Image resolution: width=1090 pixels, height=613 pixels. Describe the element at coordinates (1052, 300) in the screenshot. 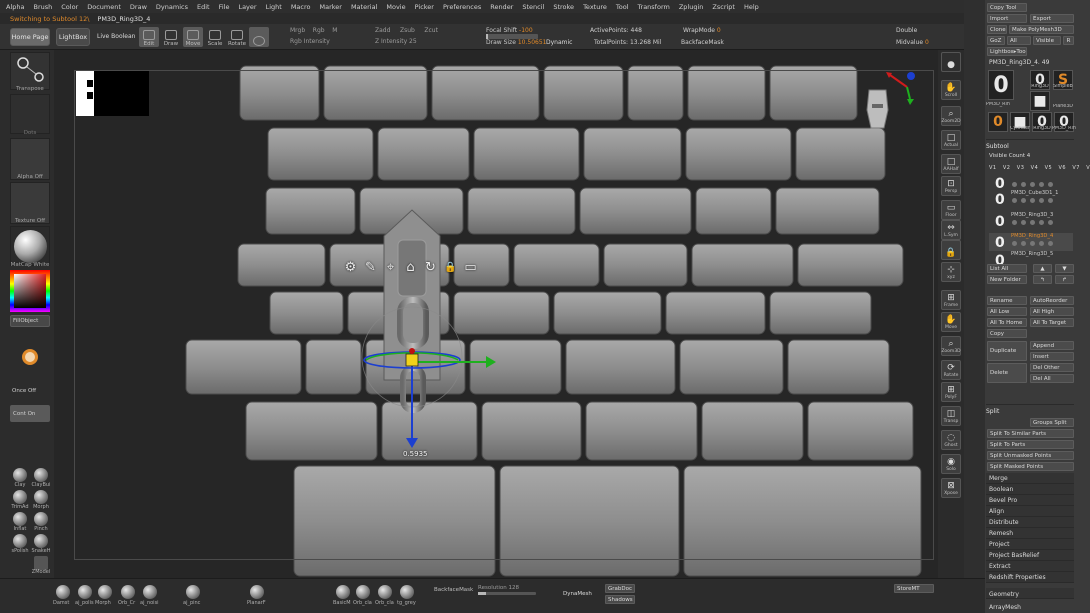

I see `auto-reorder-button: AutoReorder` at that location.